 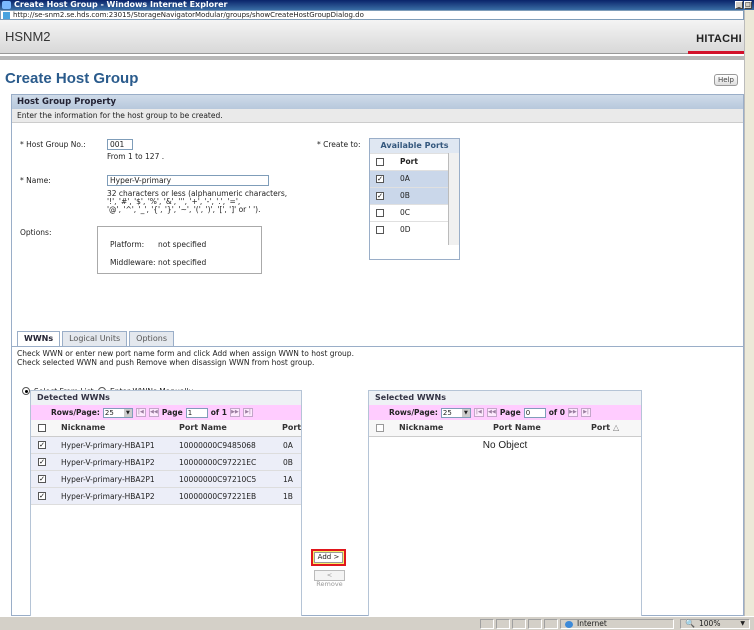 I want to click on row-nickname: Hyper-V-primary-HBA1P2, so click(x=108, y=462).